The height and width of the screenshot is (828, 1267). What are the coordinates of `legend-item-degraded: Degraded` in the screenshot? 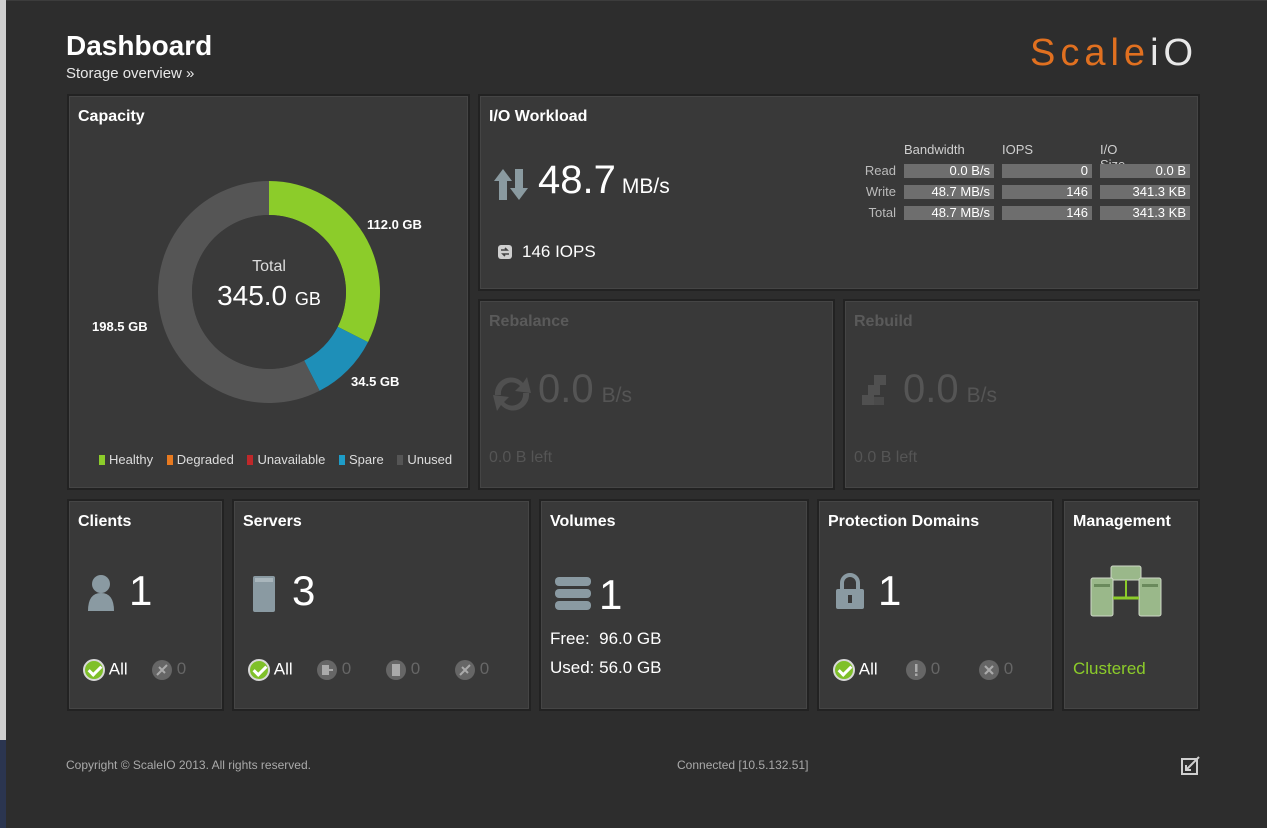 It's located at (200, 459).